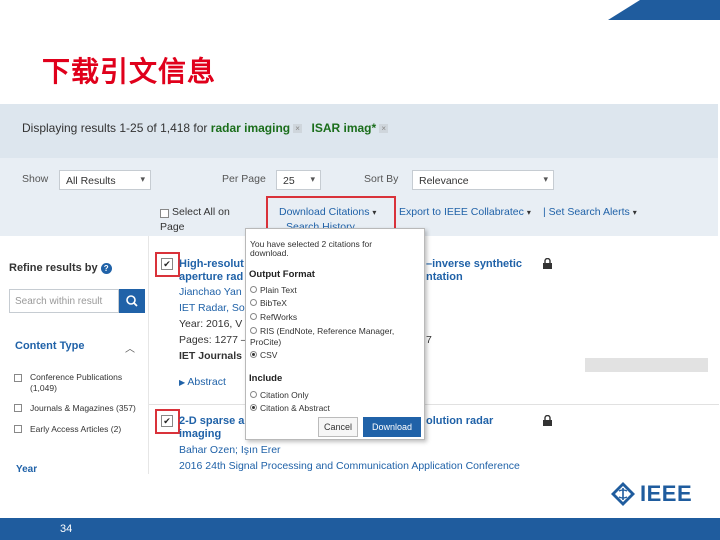 This screenshot has width=720, height=540. Describe the element at coordinates (130, 347) in the screenshot. I see `chevron-up-icon: ︿` at that location.